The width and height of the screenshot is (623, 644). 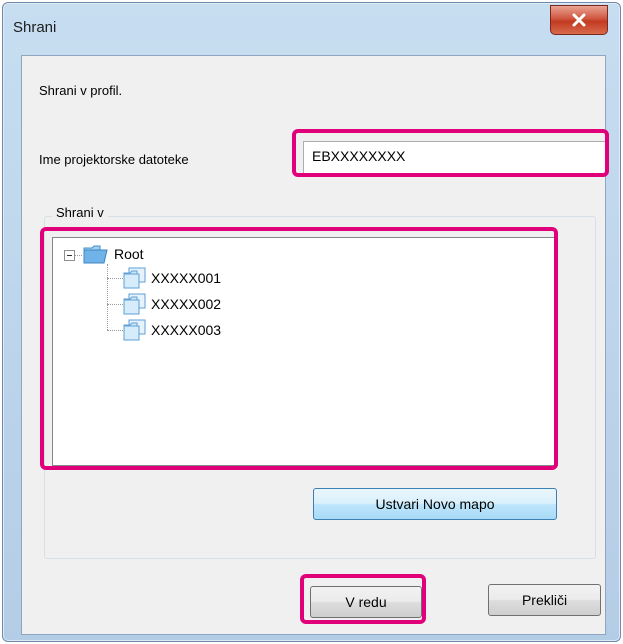 What do you see at coordinates (80, 212) in the screenshot?
I see `save-in-caption: Shrani v` at bounding box center [80, 212].